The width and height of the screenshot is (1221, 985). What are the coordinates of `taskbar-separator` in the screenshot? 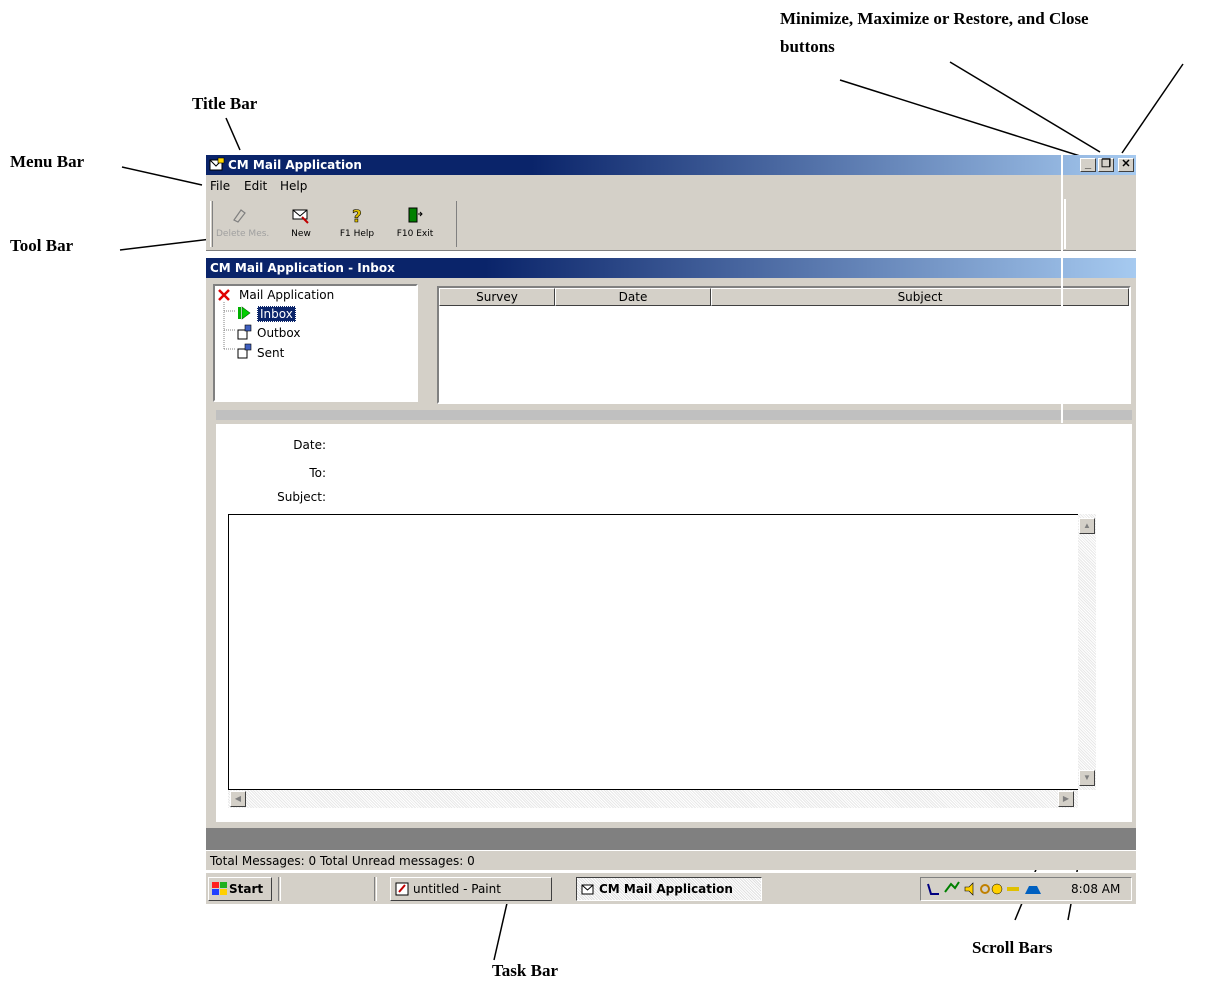 It's located at (279, 889).